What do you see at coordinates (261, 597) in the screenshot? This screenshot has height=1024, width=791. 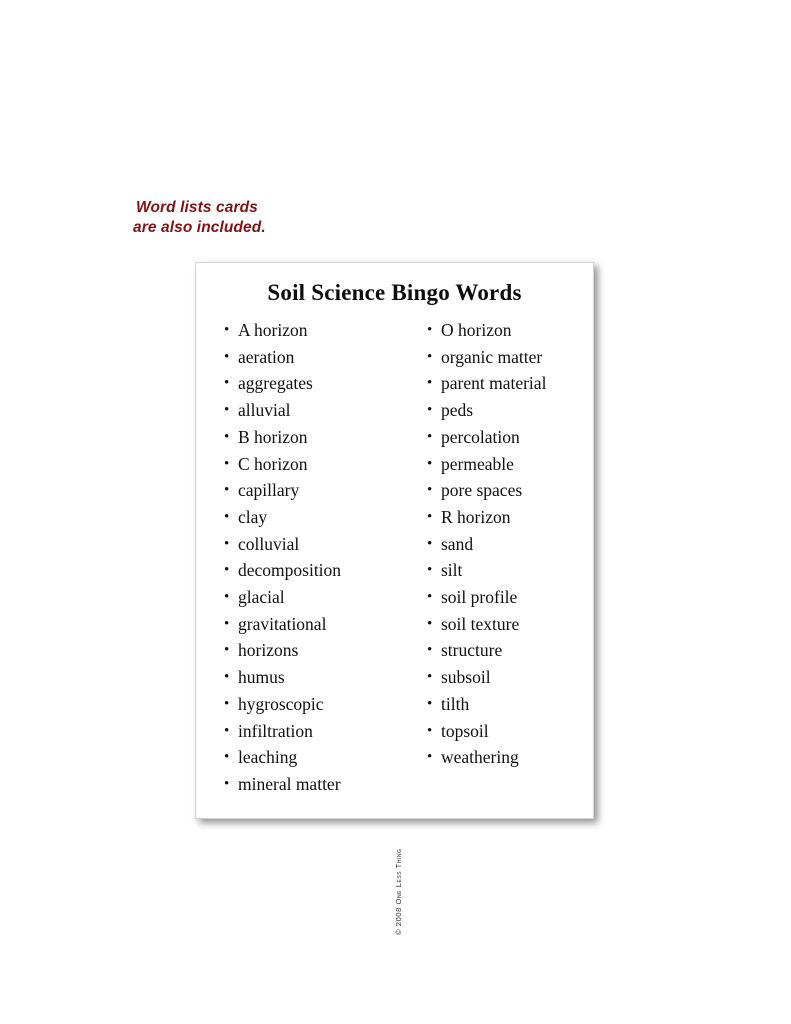 I see `word-label: glacial` at bounding box center [261, 597].